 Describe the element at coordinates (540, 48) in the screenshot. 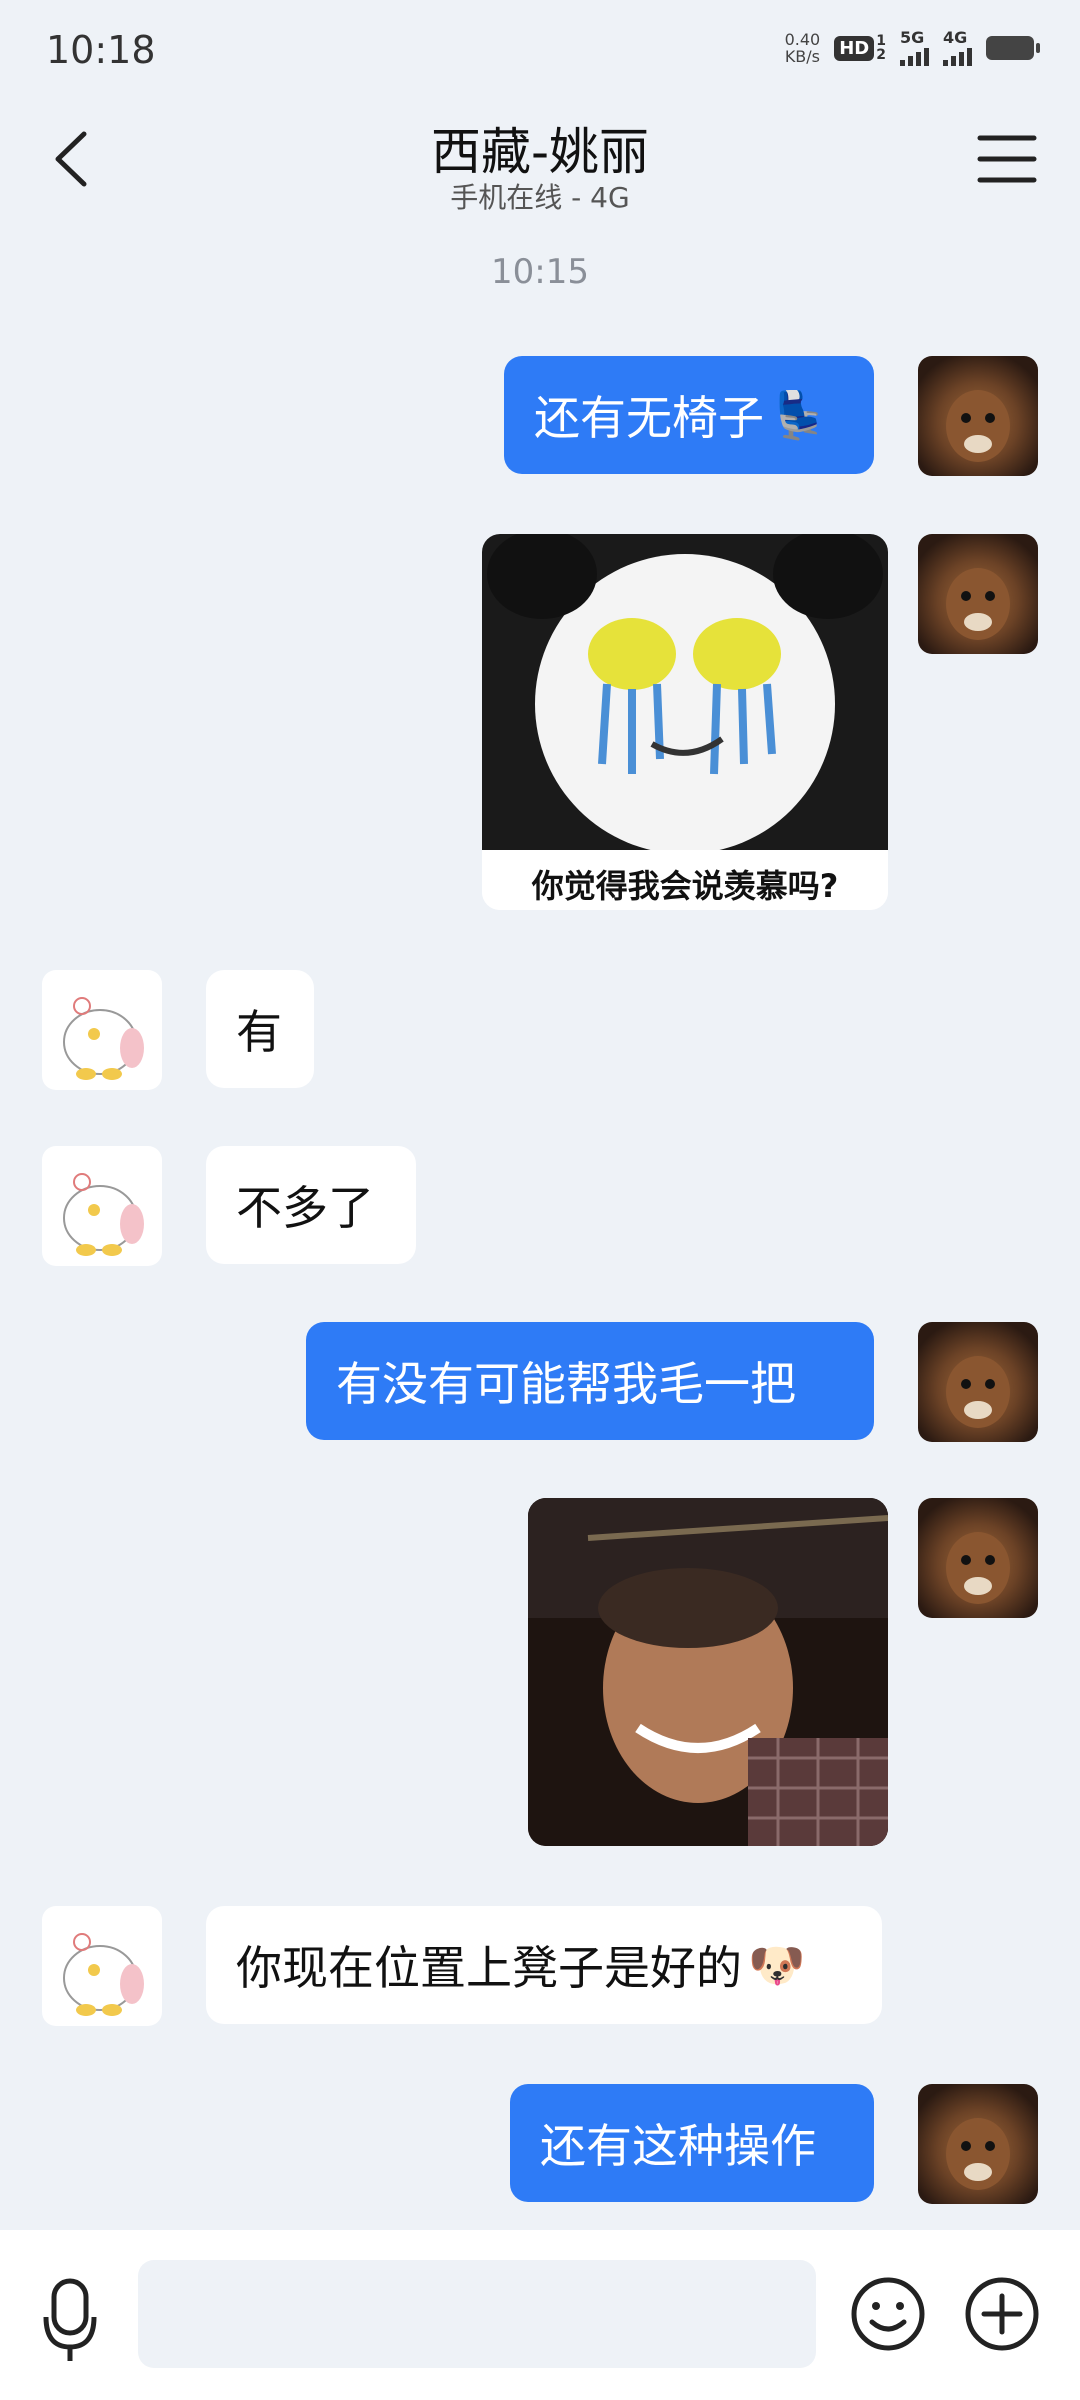

I see `status-bar: 10:18 0.40 KB/s HD 1 2 5G 4G` at that location.